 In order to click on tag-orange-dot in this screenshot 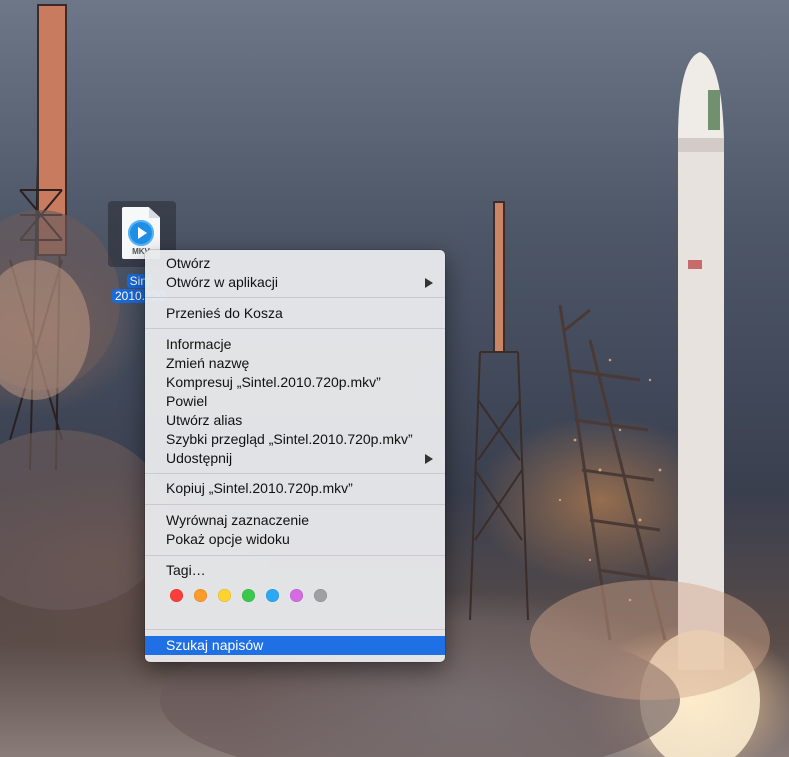, I will do `click(200, 595)`.